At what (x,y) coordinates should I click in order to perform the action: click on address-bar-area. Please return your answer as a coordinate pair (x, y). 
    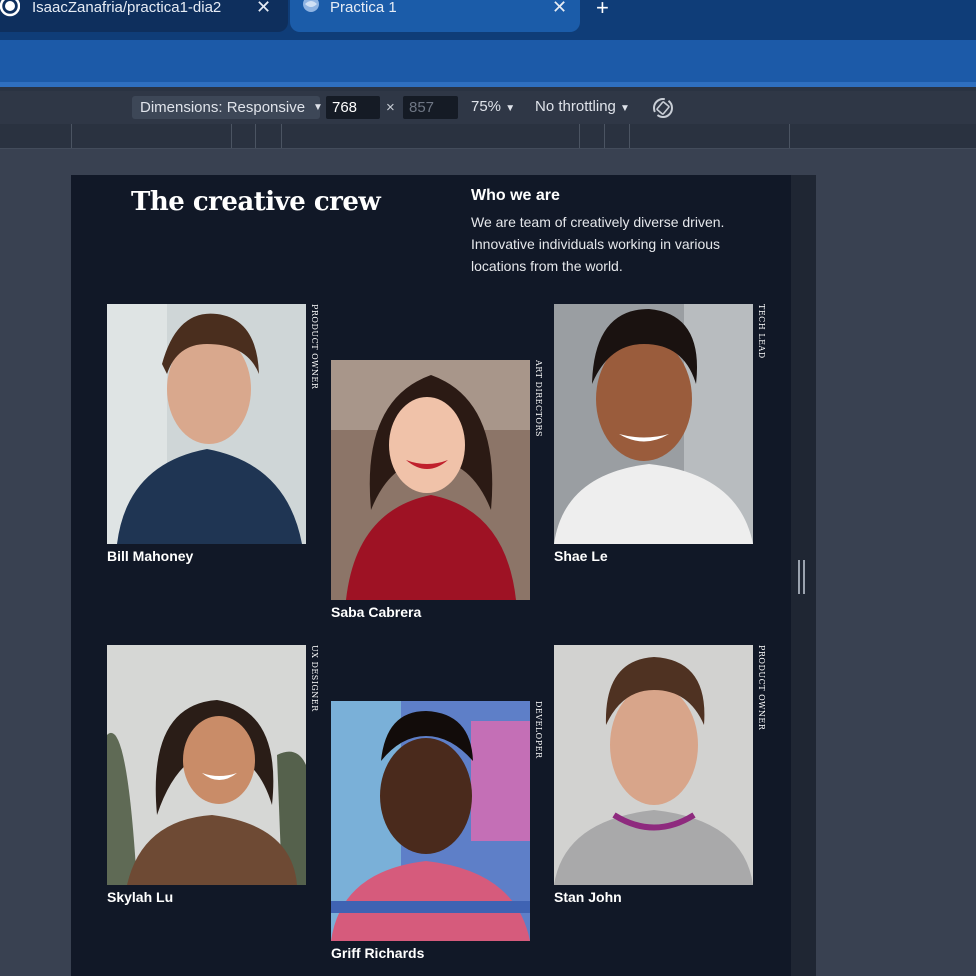
    Looking at the image, I should click on (488, 61).